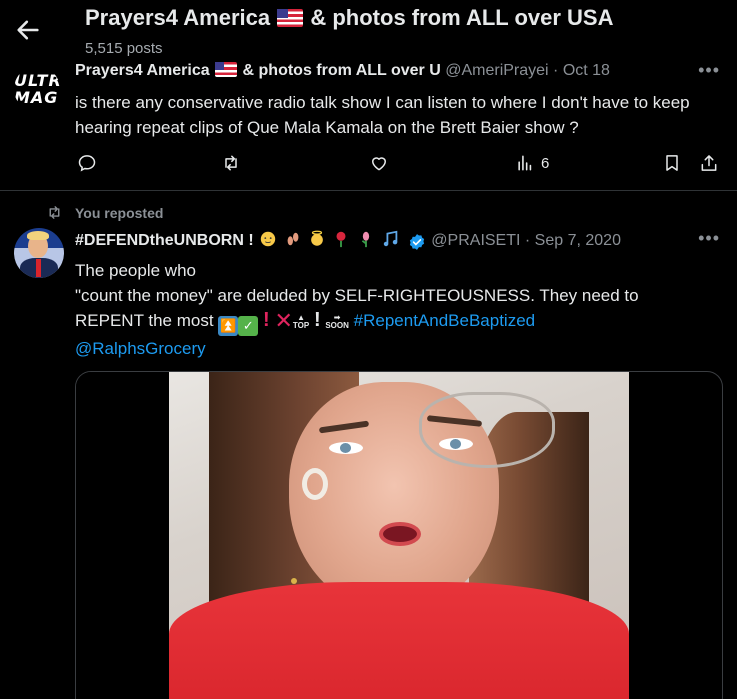  What do you see at coordinates (135, 270) in the screenshot?
I see `tweet-text-line-1: The people who` at bounding box center [135, 270].